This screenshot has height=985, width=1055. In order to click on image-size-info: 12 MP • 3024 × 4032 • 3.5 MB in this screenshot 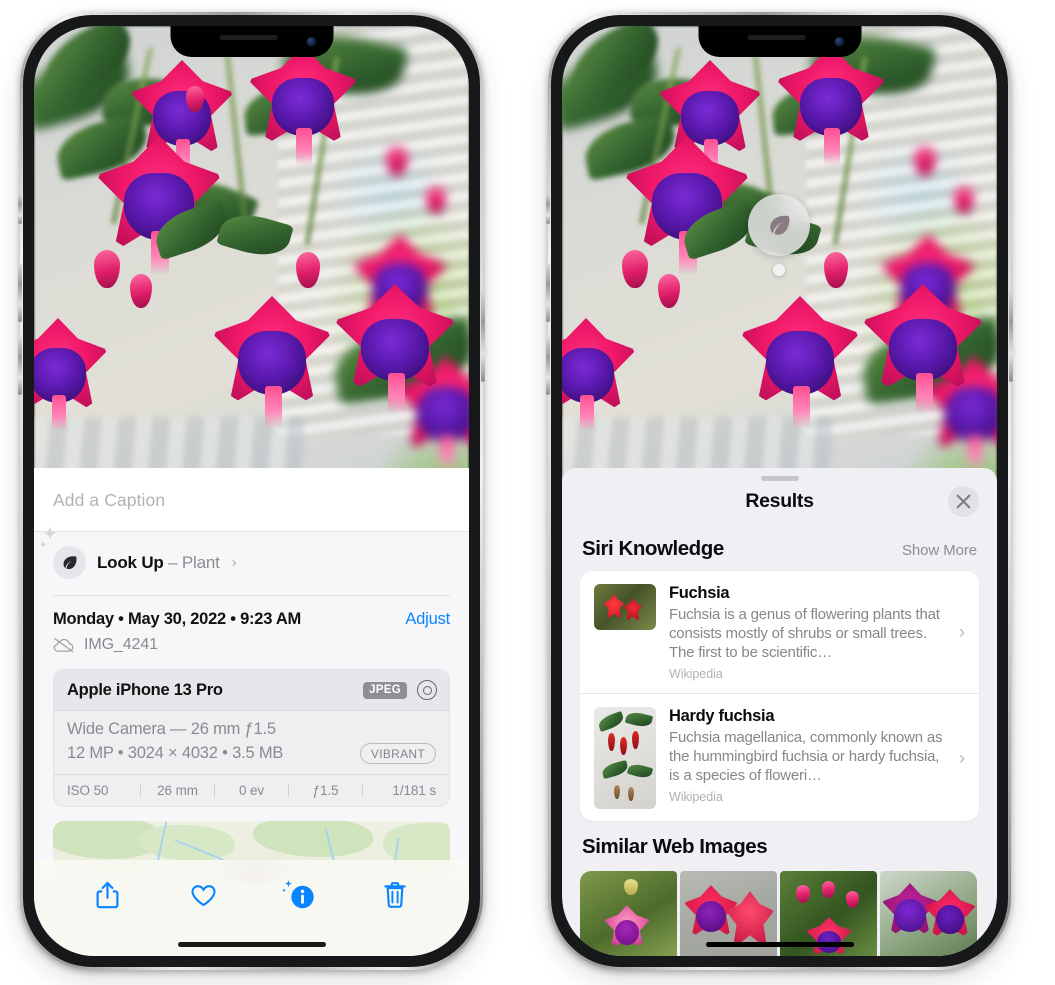, I will do `click(175, 753)`.